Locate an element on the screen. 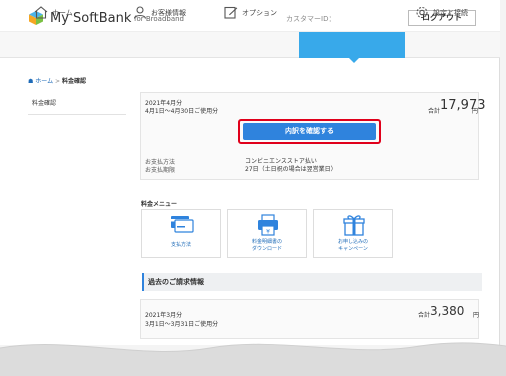 The width and height of the screenshot is (506, 376). nav-item-label: お客様情報 is located at coordinates (168, 13).